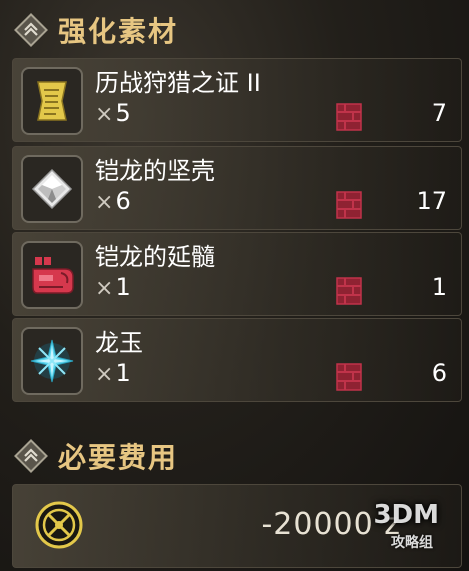 The height and width of the screenshot is (571, 469). I want to click on materials-header: 强化素材, so click(96, 30).